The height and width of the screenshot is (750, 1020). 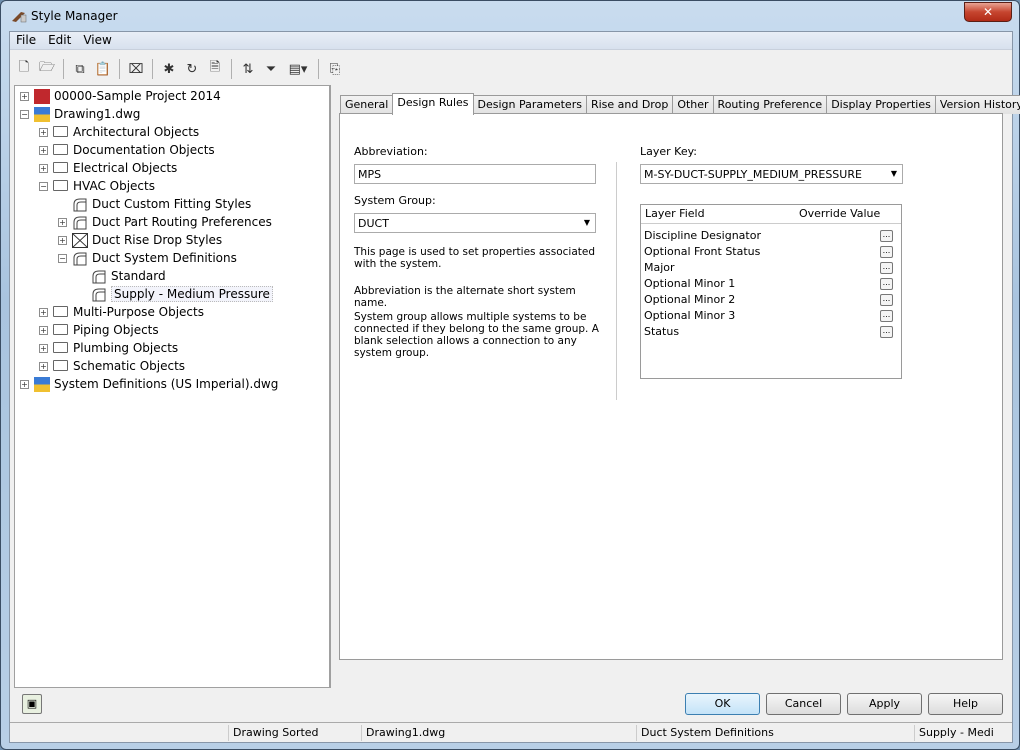 What do you see at coordinates (335, 69) in the screenshot?
I see `toggle-view-icon: ⎘` at bounding box center [335, 69].